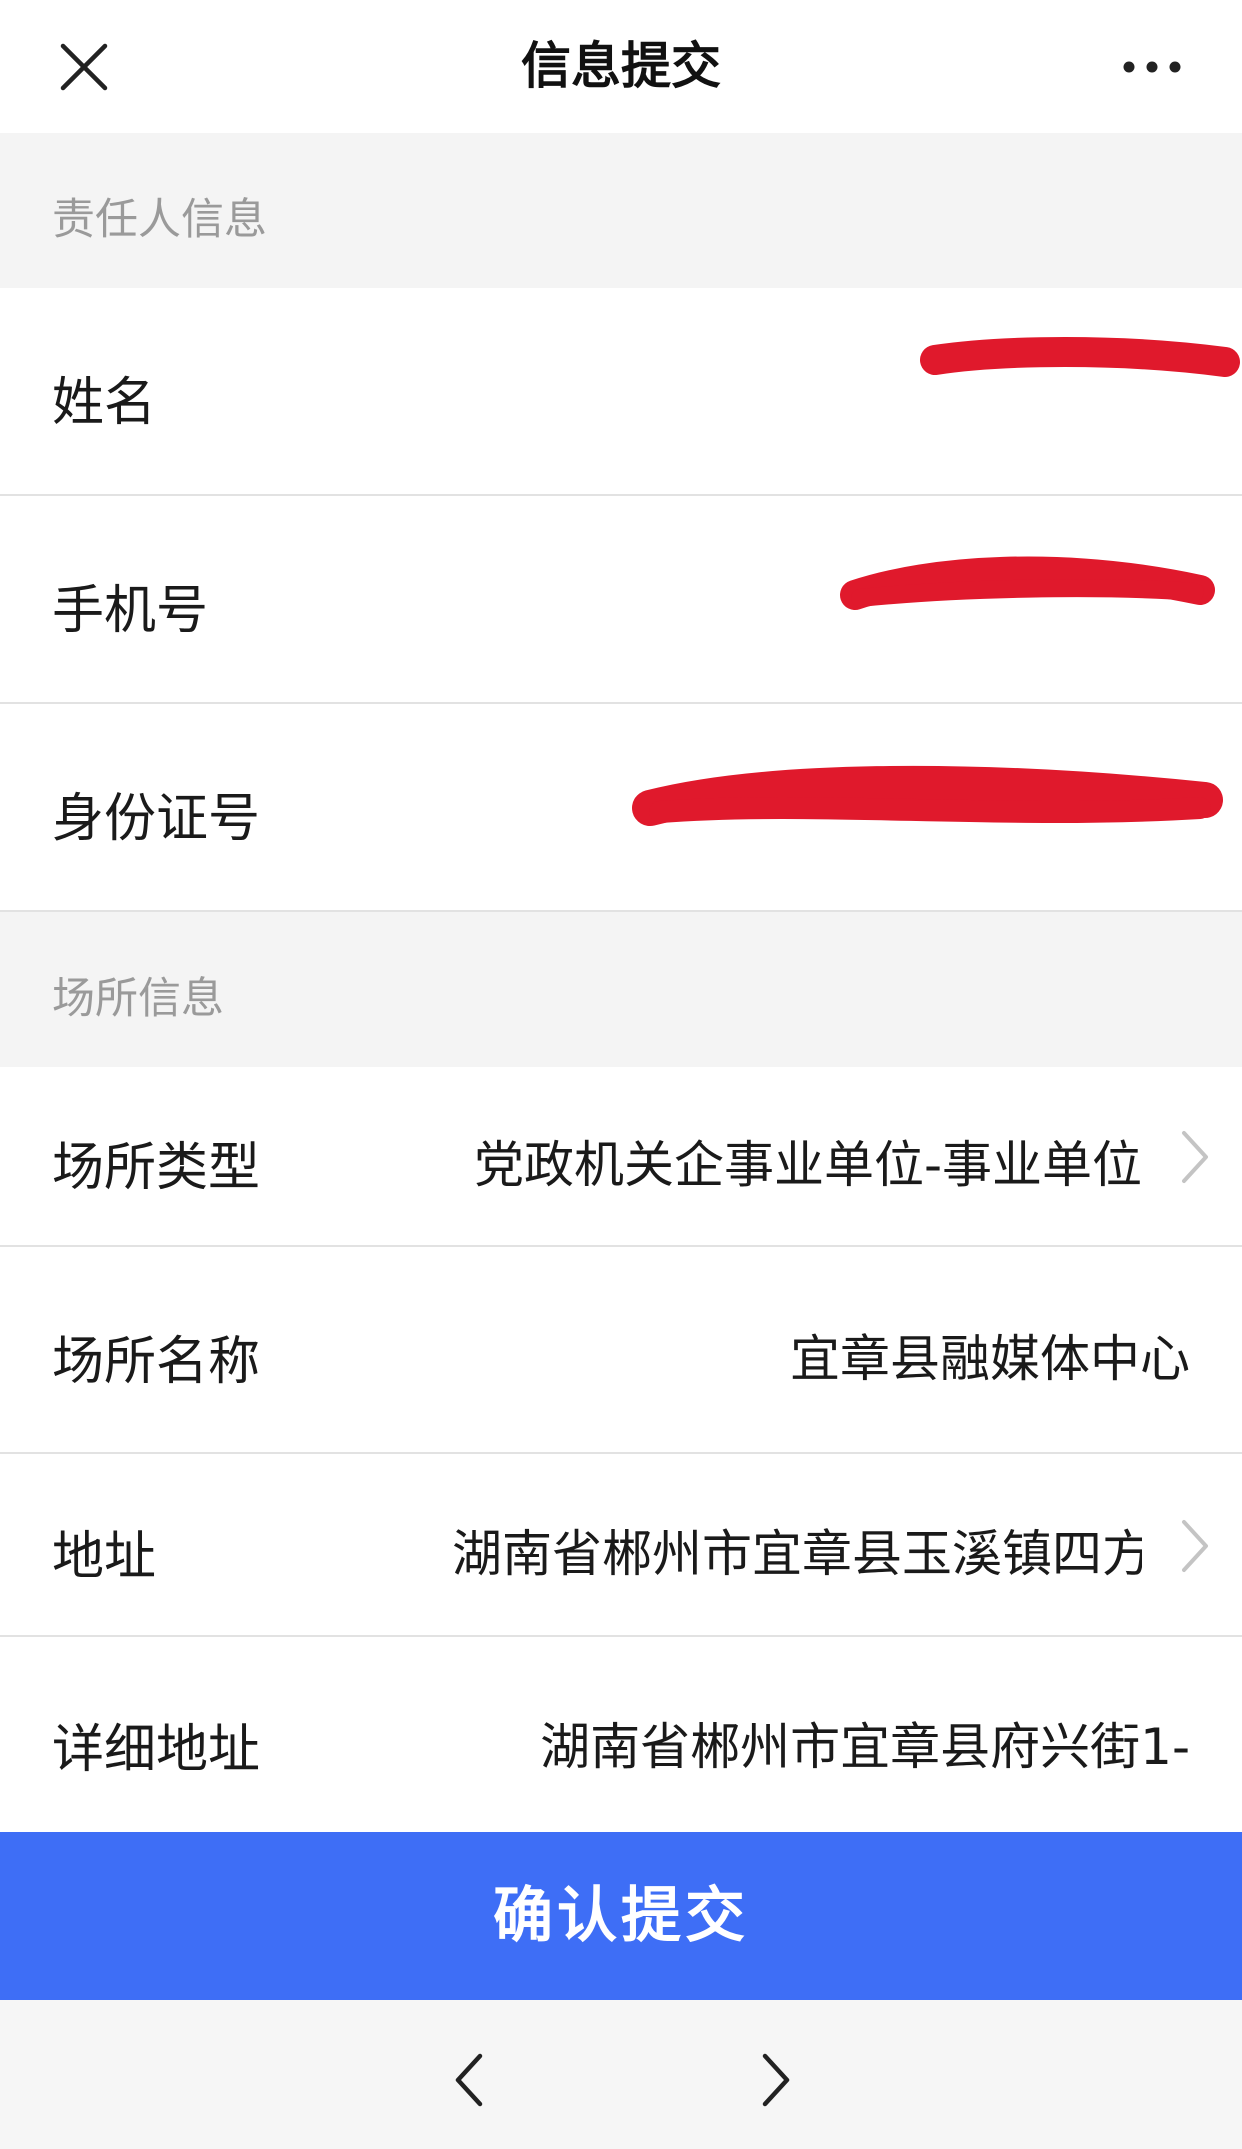 The image size is (1242, 2149). I want to click on bottom-nav-bar, so click(621, 2074).